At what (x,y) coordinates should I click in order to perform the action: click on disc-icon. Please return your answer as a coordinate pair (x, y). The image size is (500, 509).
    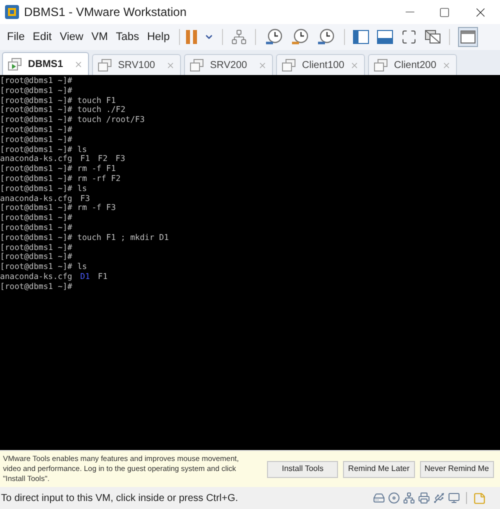
    Looking at the image, I should click on (394, 498).